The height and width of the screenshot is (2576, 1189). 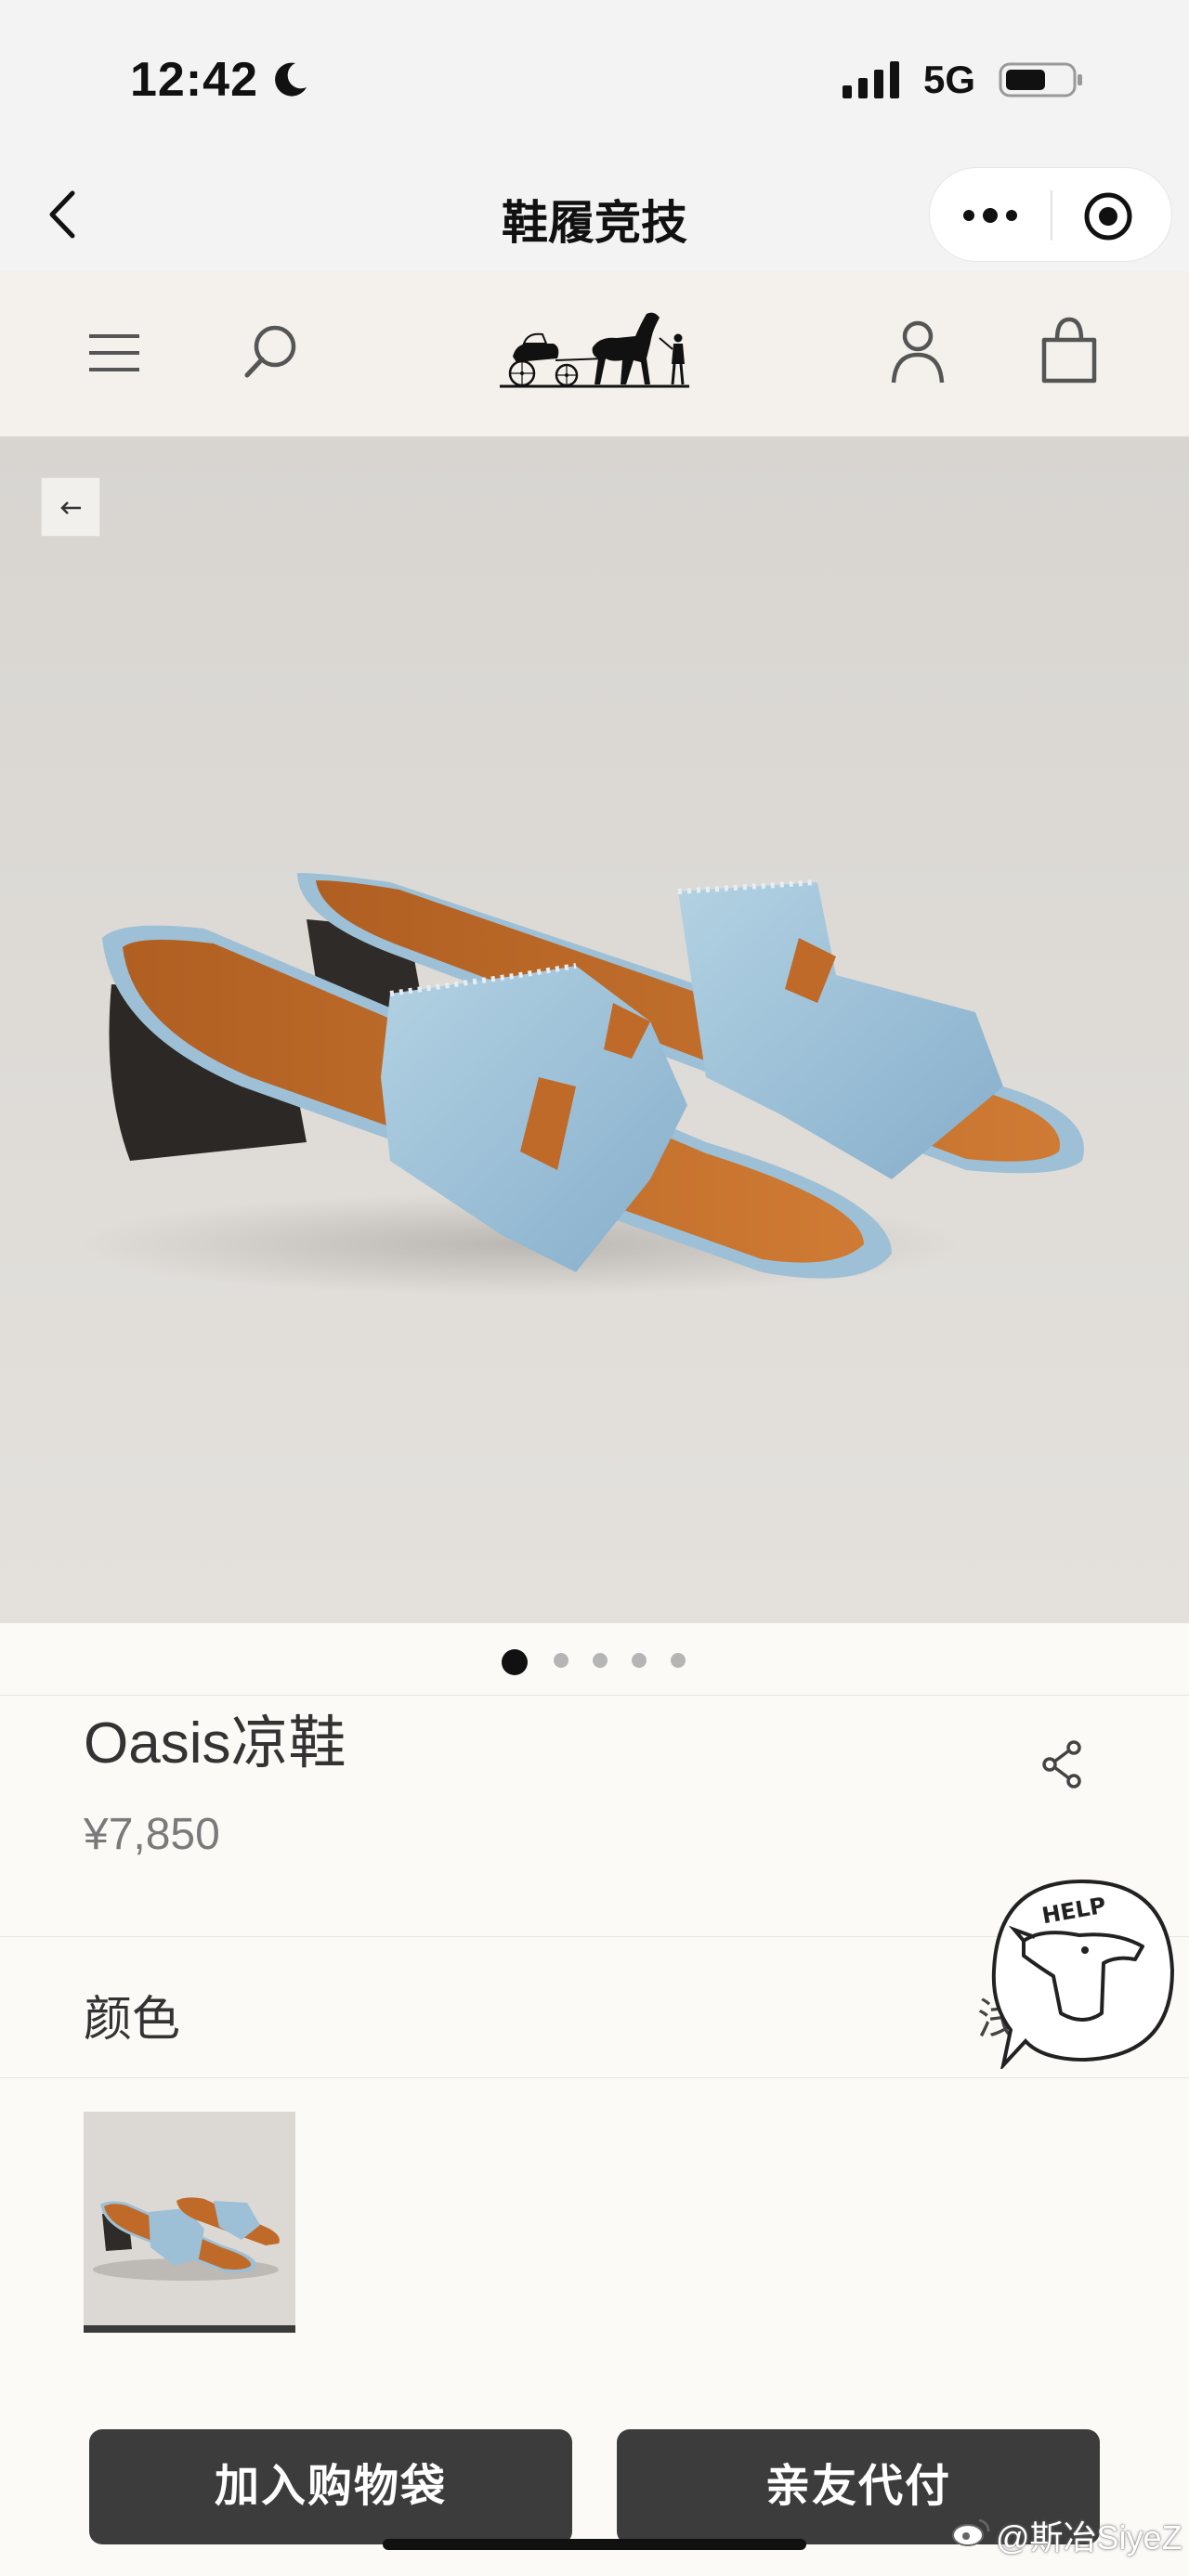 What do you see at coordinates (132, 2020) in the screenshot?
I see `color-label: 颜色` at bounding box center [132, 2020].